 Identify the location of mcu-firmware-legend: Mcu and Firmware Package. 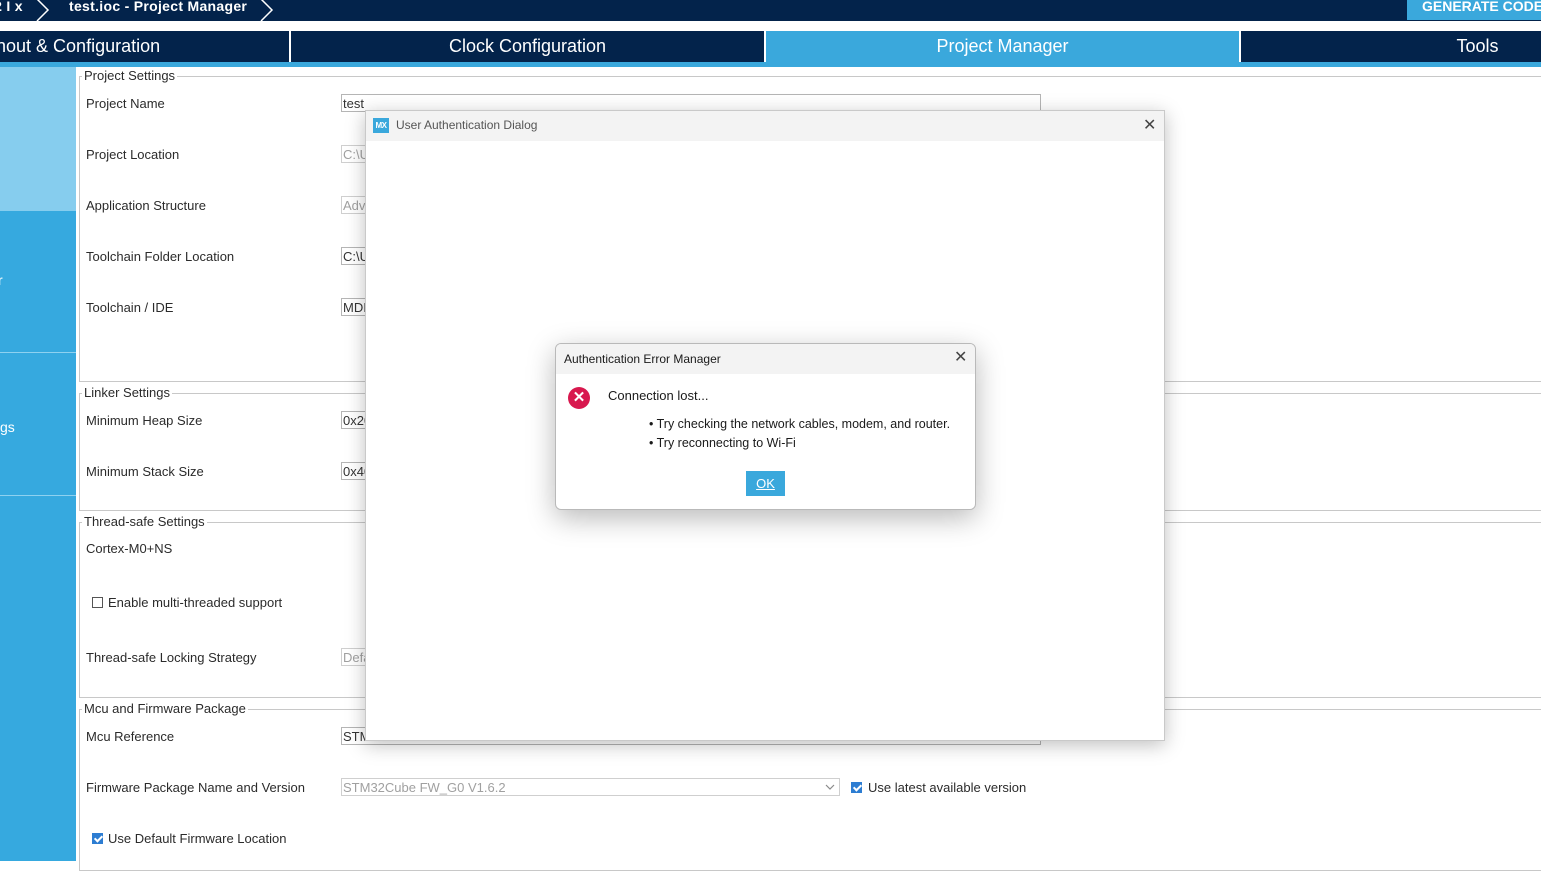
(165, 708).